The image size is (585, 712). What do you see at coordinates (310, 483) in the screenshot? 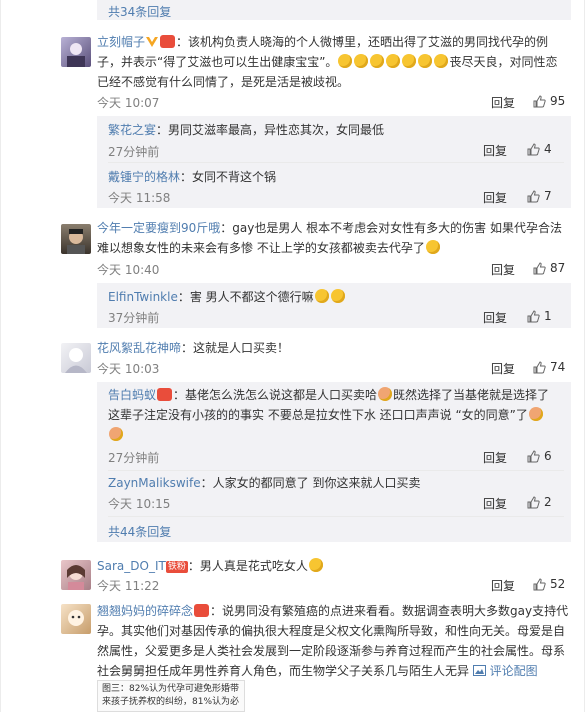
I see `reply-text: ：人家女的都同意了 到你这来就人口买卖` at bounding box center [310, 483].